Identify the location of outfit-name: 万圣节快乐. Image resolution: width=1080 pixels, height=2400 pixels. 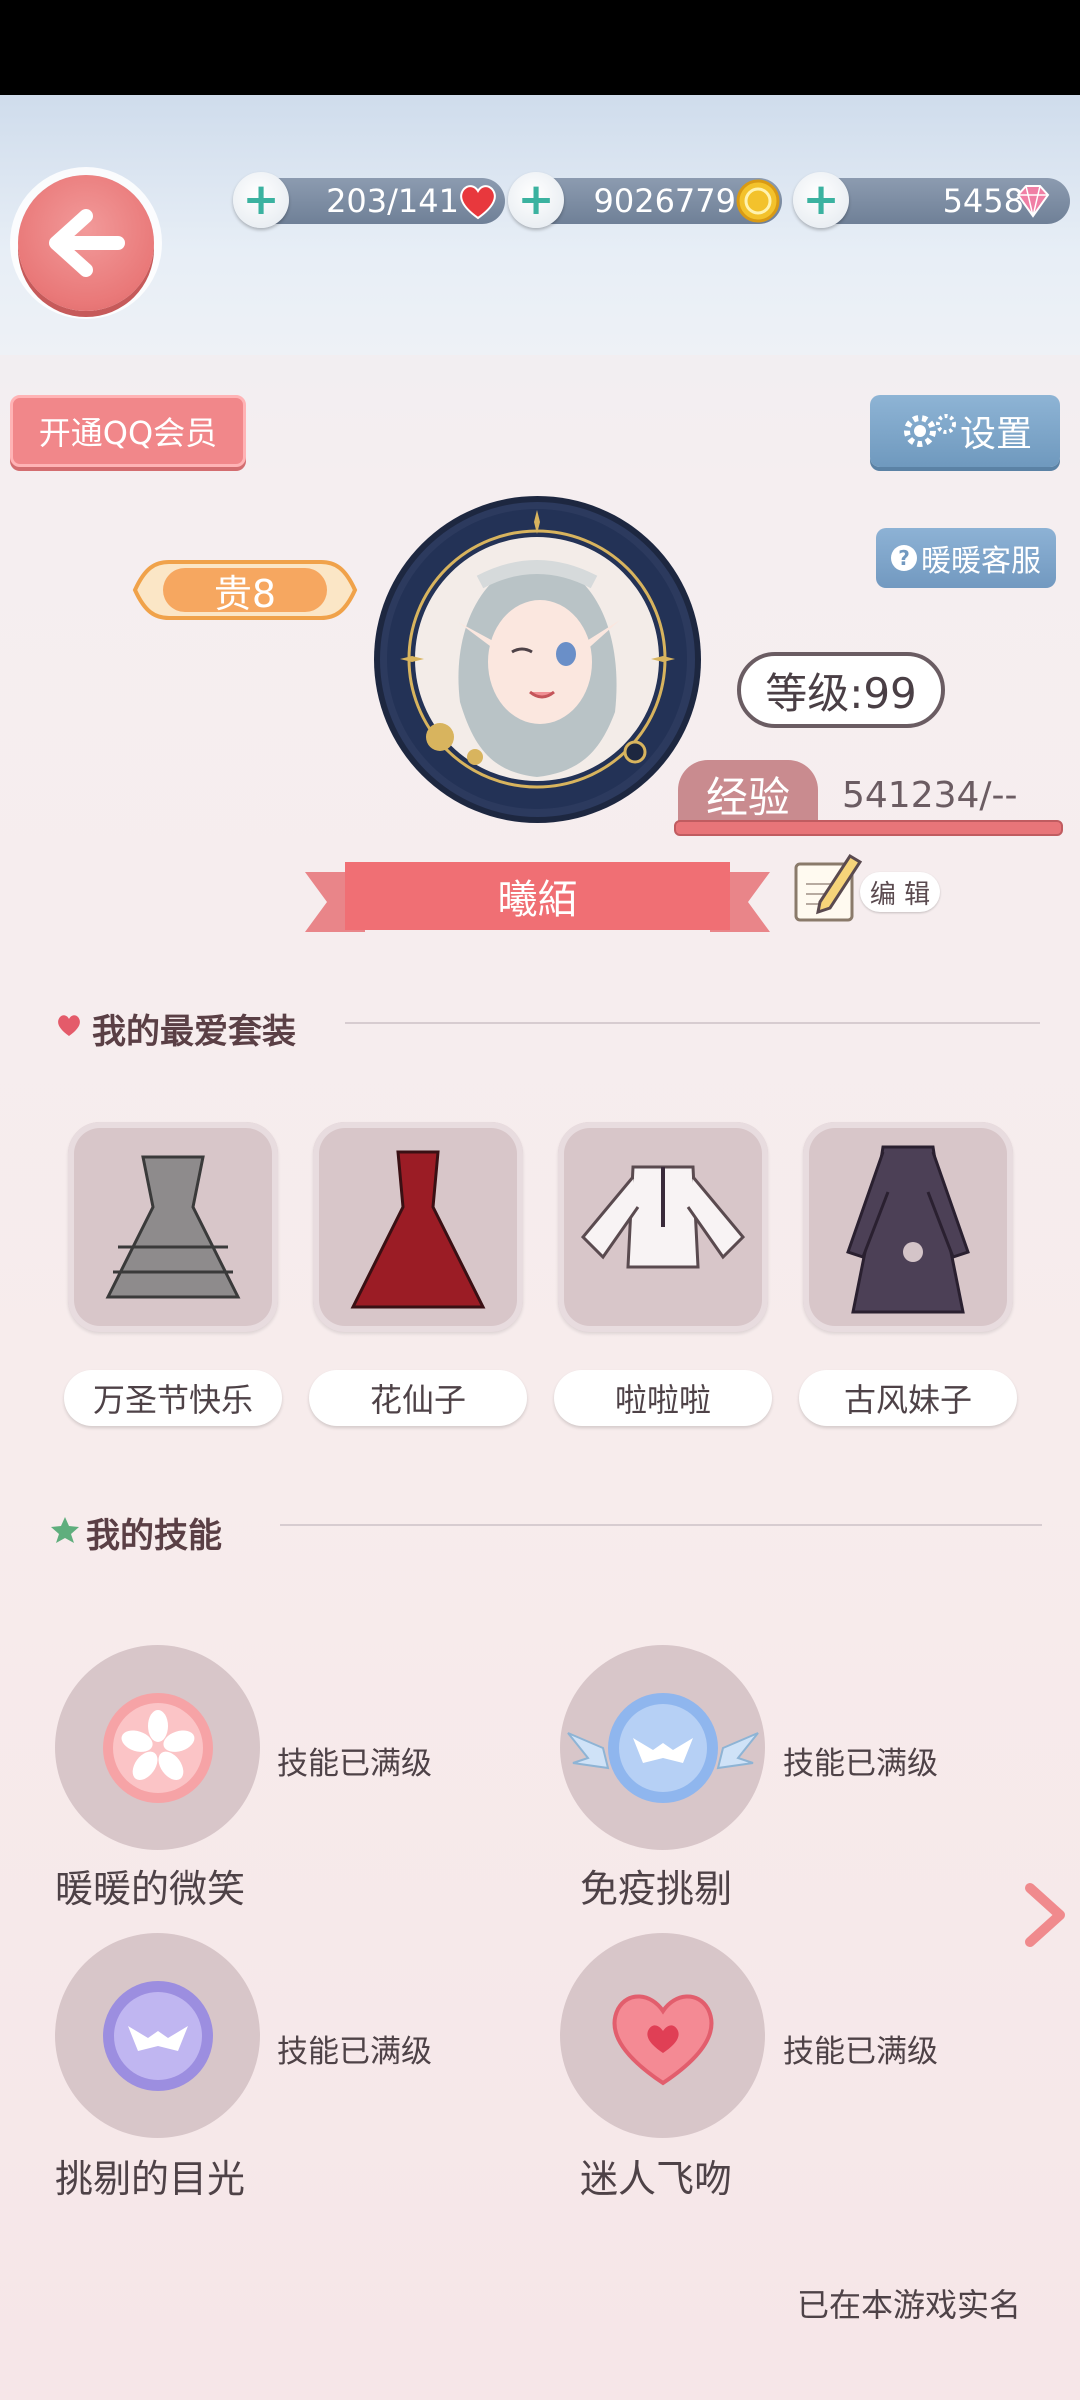
(173, 1398).